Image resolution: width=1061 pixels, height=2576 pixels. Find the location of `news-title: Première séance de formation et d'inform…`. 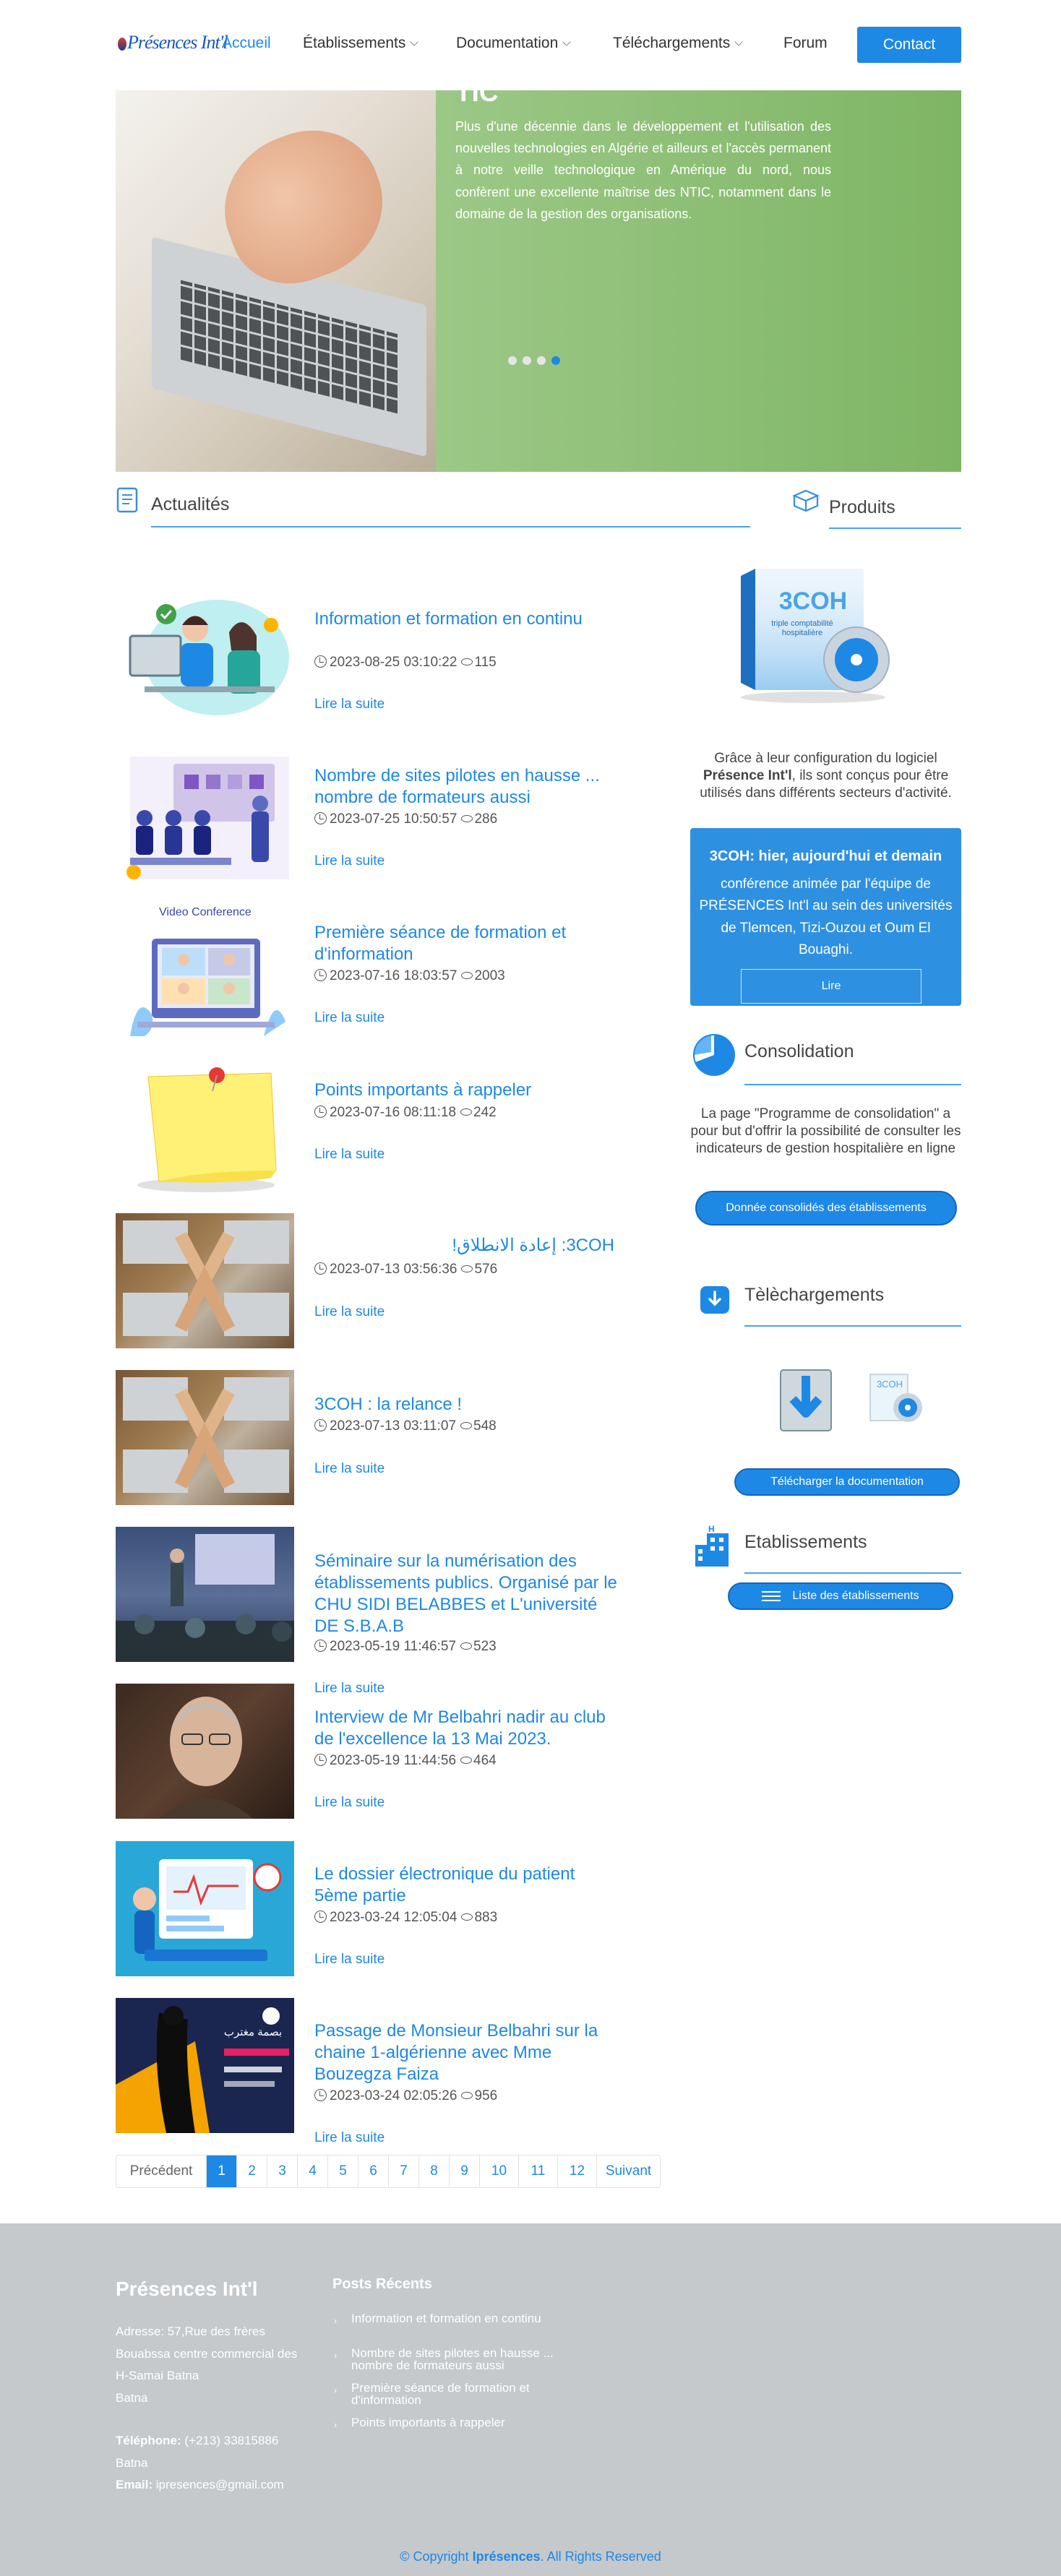

news-title: Première séance de formation et d'inform… is located at coordinates (466, 943).